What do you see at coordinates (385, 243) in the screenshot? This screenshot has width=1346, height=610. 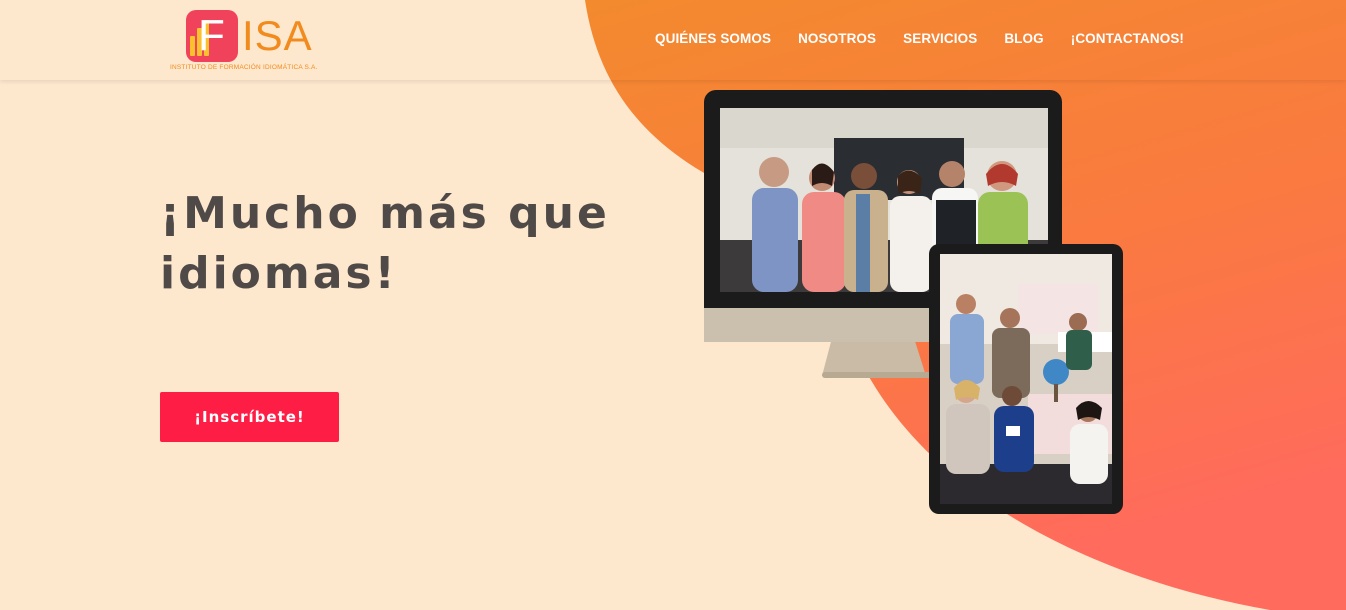 I see `hero-title: ¡Mucho más que idiomas!` at bounding box center [385, 243].